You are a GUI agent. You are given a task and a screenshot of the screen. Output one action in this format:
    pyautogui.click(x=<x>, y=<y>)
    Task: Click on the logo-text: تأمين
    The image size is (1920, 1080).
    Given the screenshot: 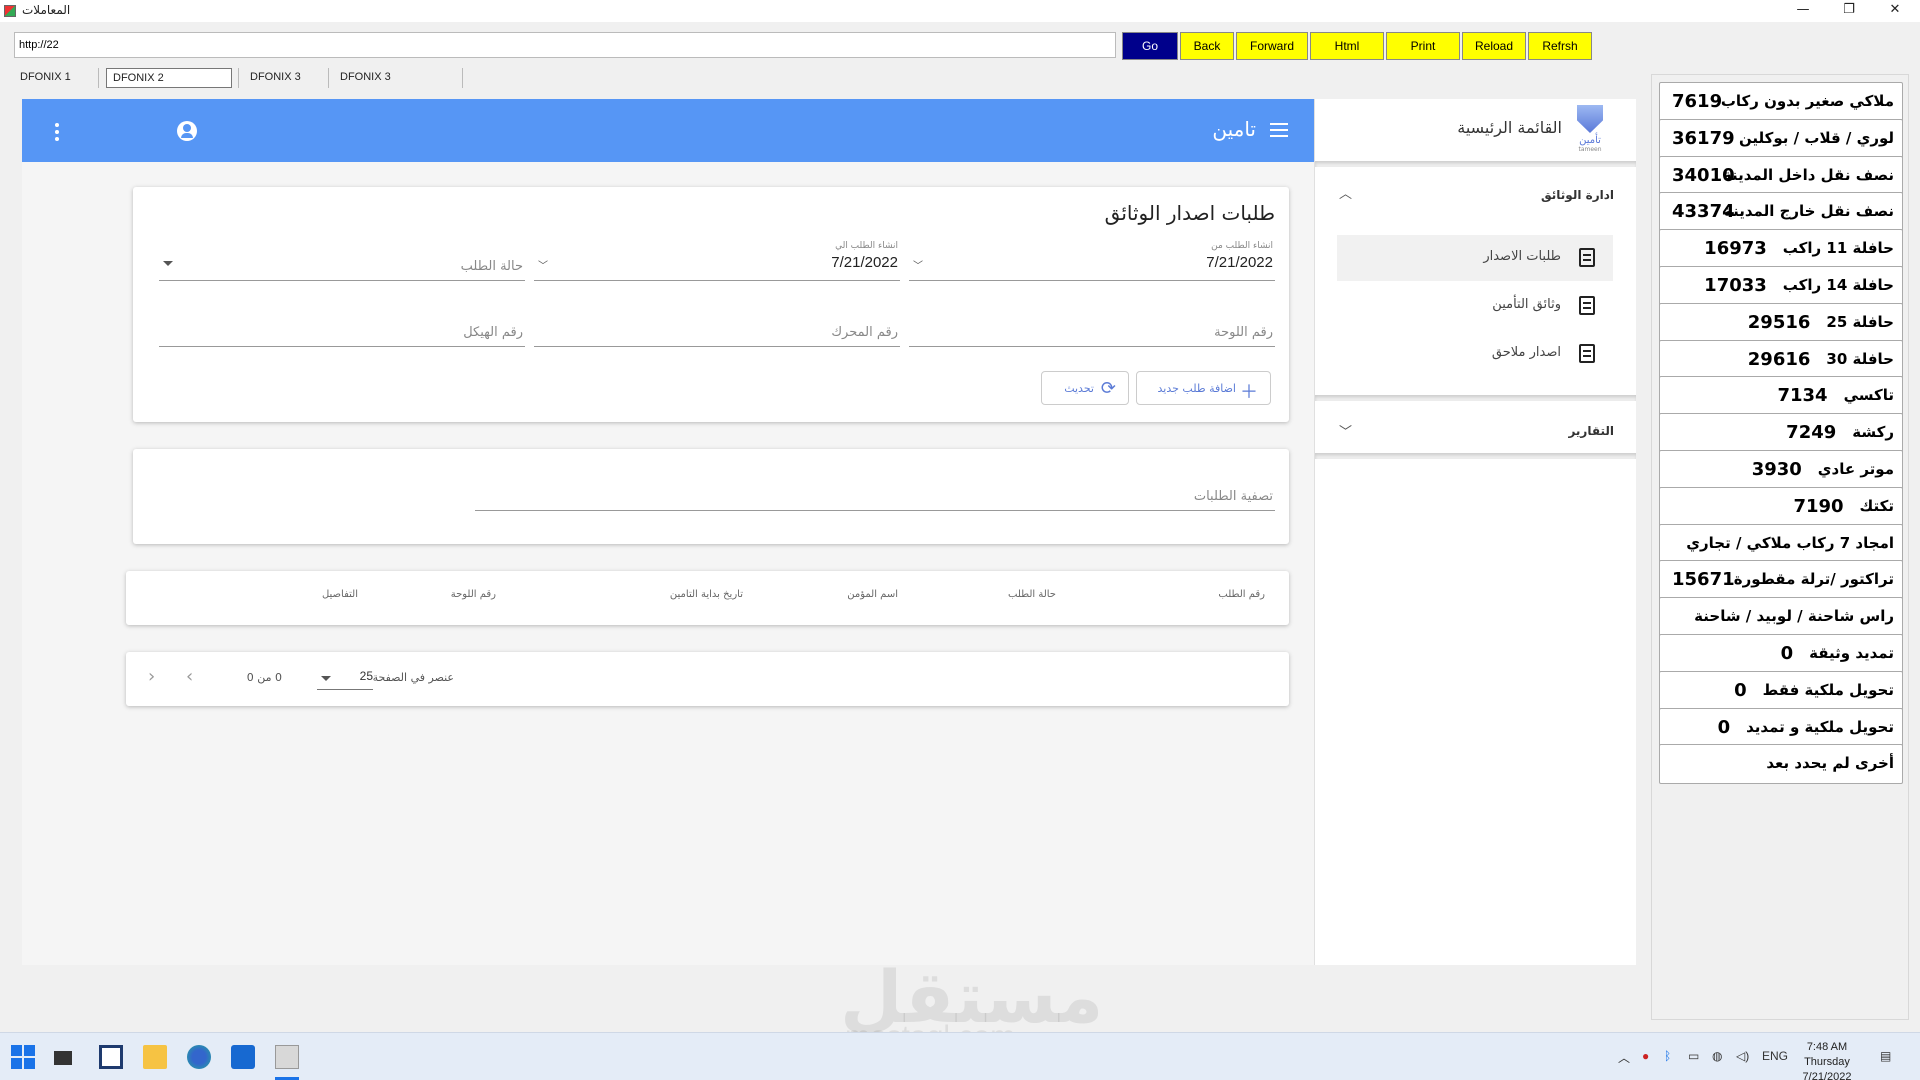 What is the action you would take?
    pyautogui.click(x=1590, y=140)
    